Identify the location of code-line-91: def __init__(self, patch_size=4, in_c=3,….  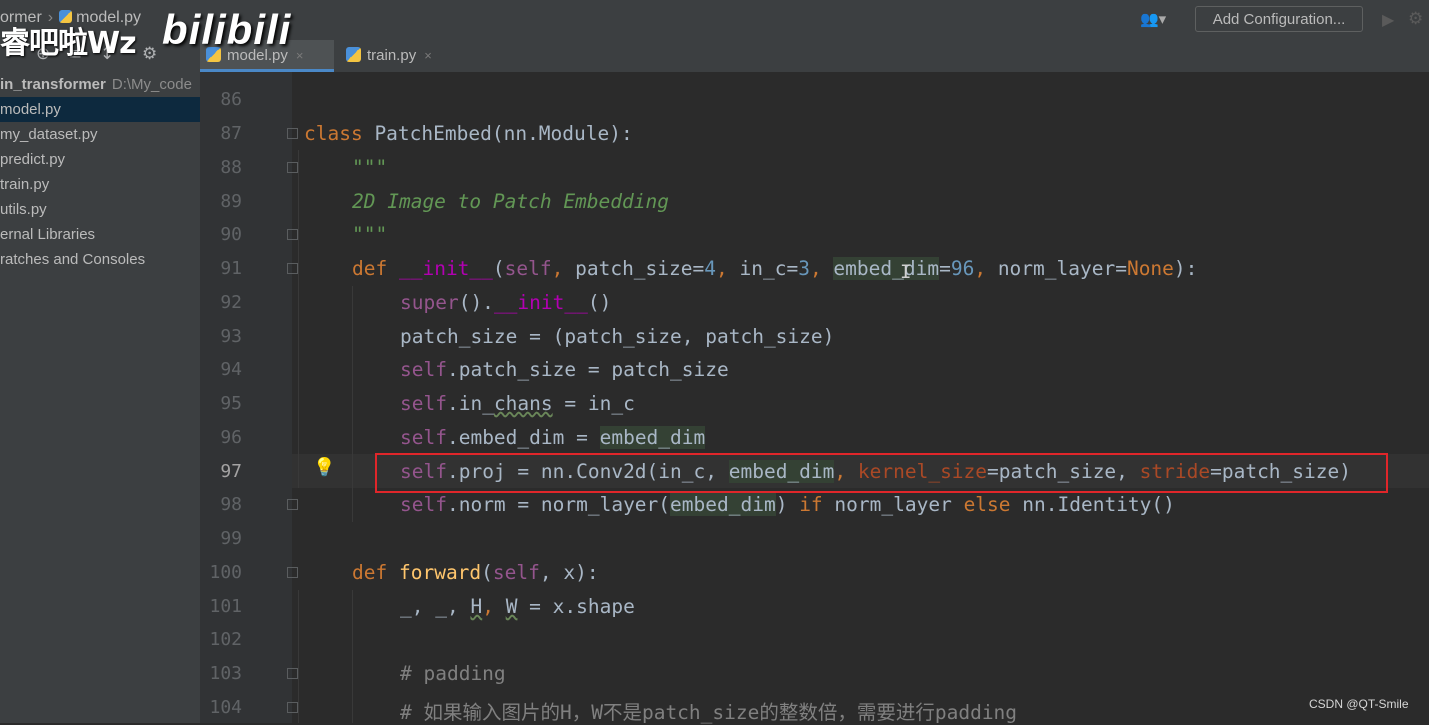
(774, 268).